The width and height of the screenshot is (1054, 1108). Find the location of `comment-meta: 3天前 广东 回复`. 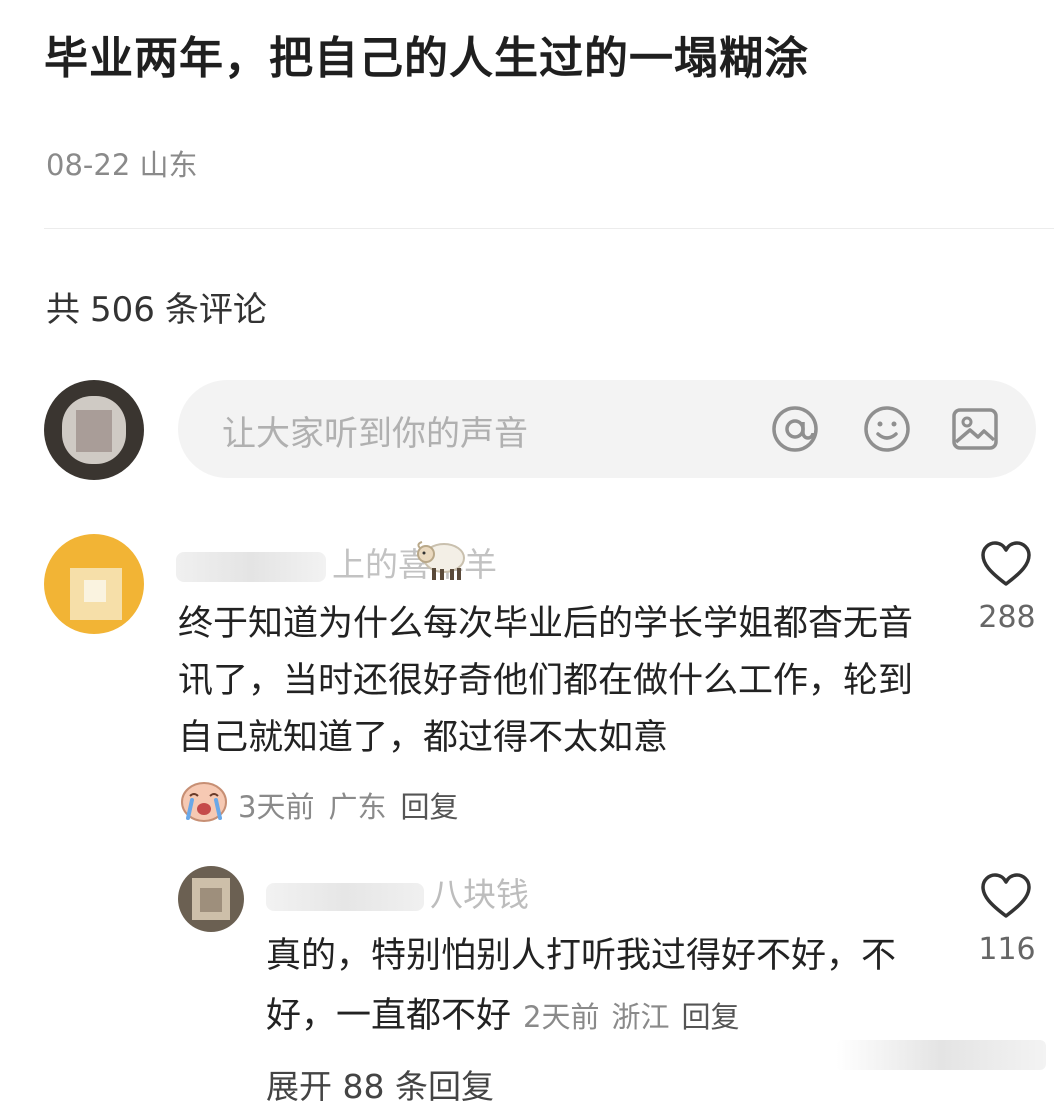

comment-meta: 3天前 广东 回复 is located at coordinates (355, 805).